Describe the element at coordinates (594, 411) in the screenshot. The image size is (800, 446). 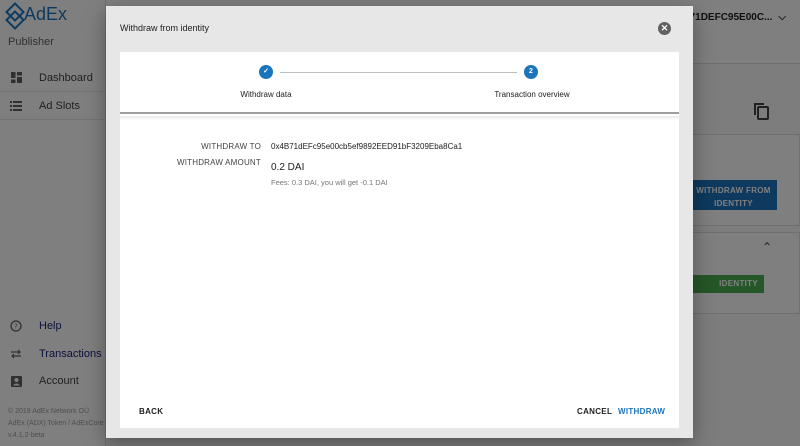
I see `cancel-button: CANCEL` at that location.